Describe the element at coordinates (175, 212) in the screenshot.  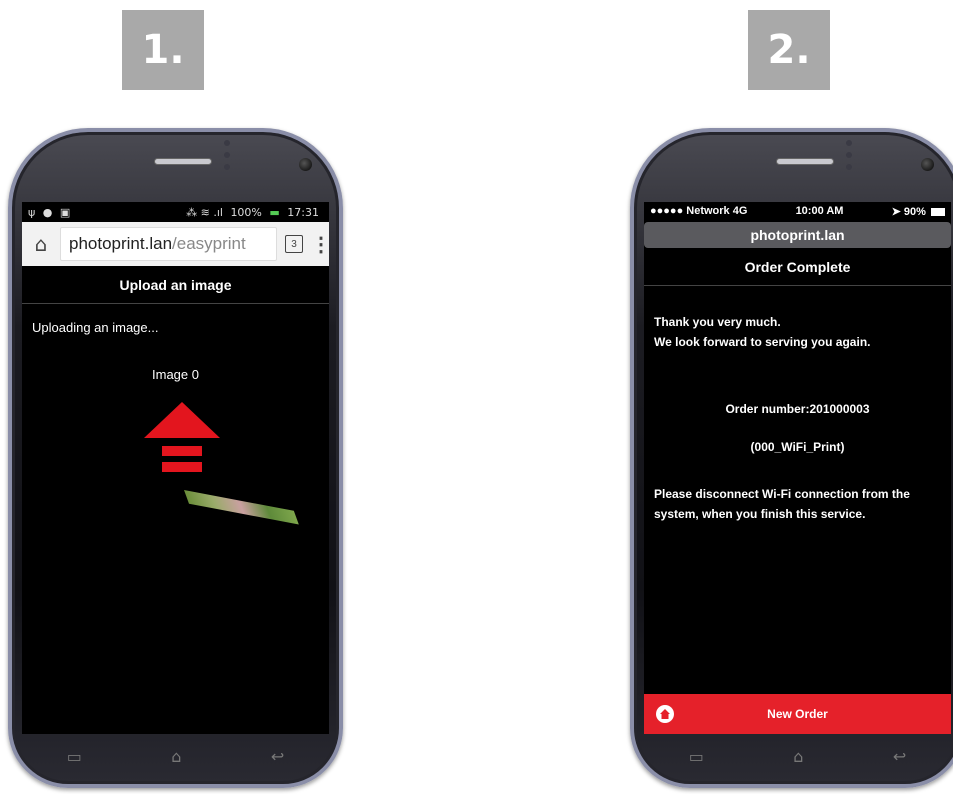
I see `status-bar: ψ ● ▣ ⁂ ≋ .ıl 100% ▬ 17:31` at that location.